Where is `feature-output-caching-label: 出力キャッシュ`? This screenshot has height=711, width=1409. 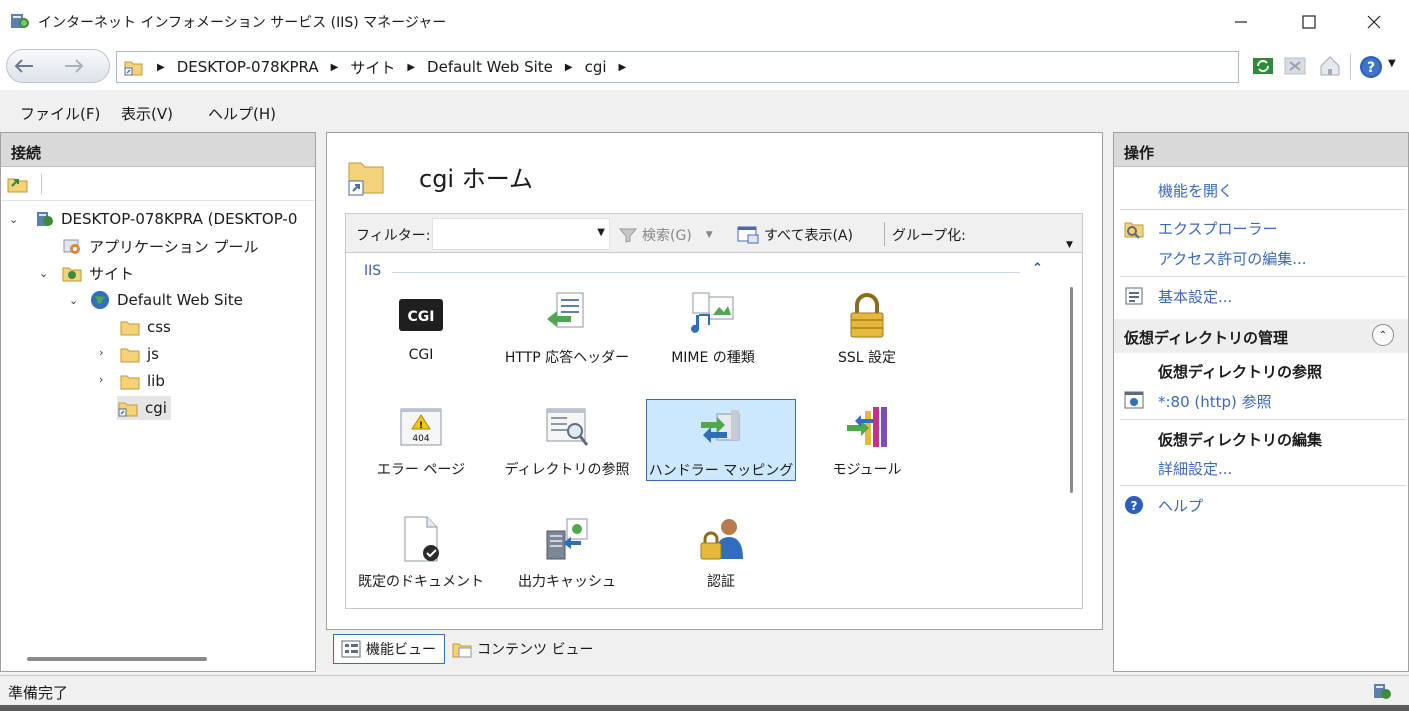
feature-output-caching-label: 出力キャッシュ is located at coordinates (567, 582).